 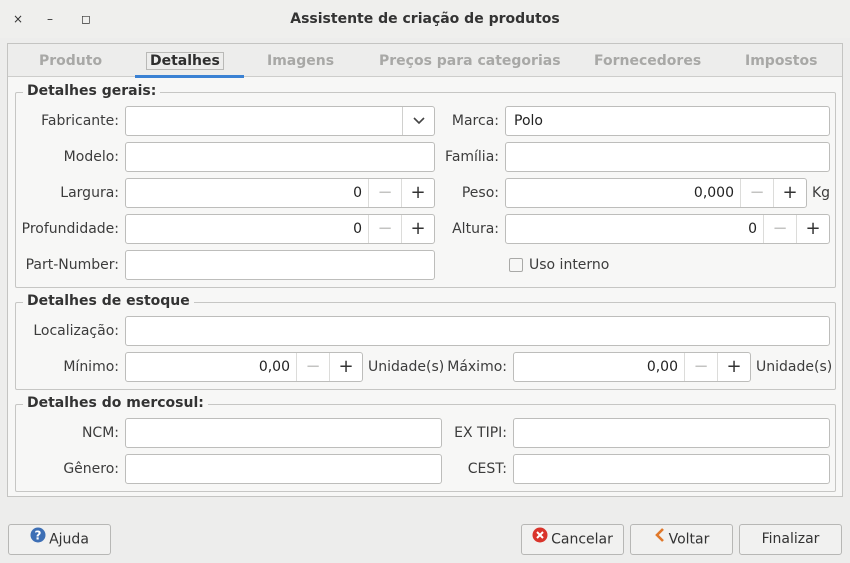 I want to click on profundidade-label: Profundidade:, so click(x=70, y=229).